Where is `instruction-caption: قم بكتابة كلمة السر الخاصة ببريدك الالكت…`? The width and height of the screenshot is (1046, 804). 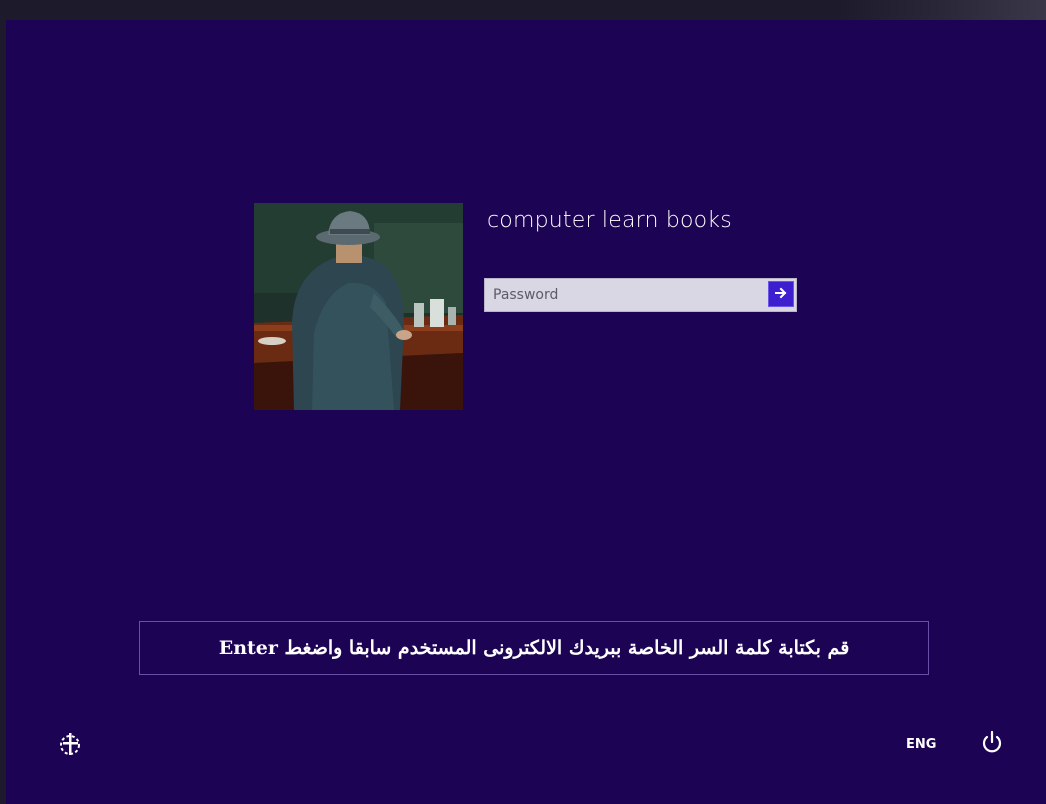 instruction-caption: قم بكتابة كلمة السر الخاصة ببريدك الالكت… is located at coordinates (534, 648).